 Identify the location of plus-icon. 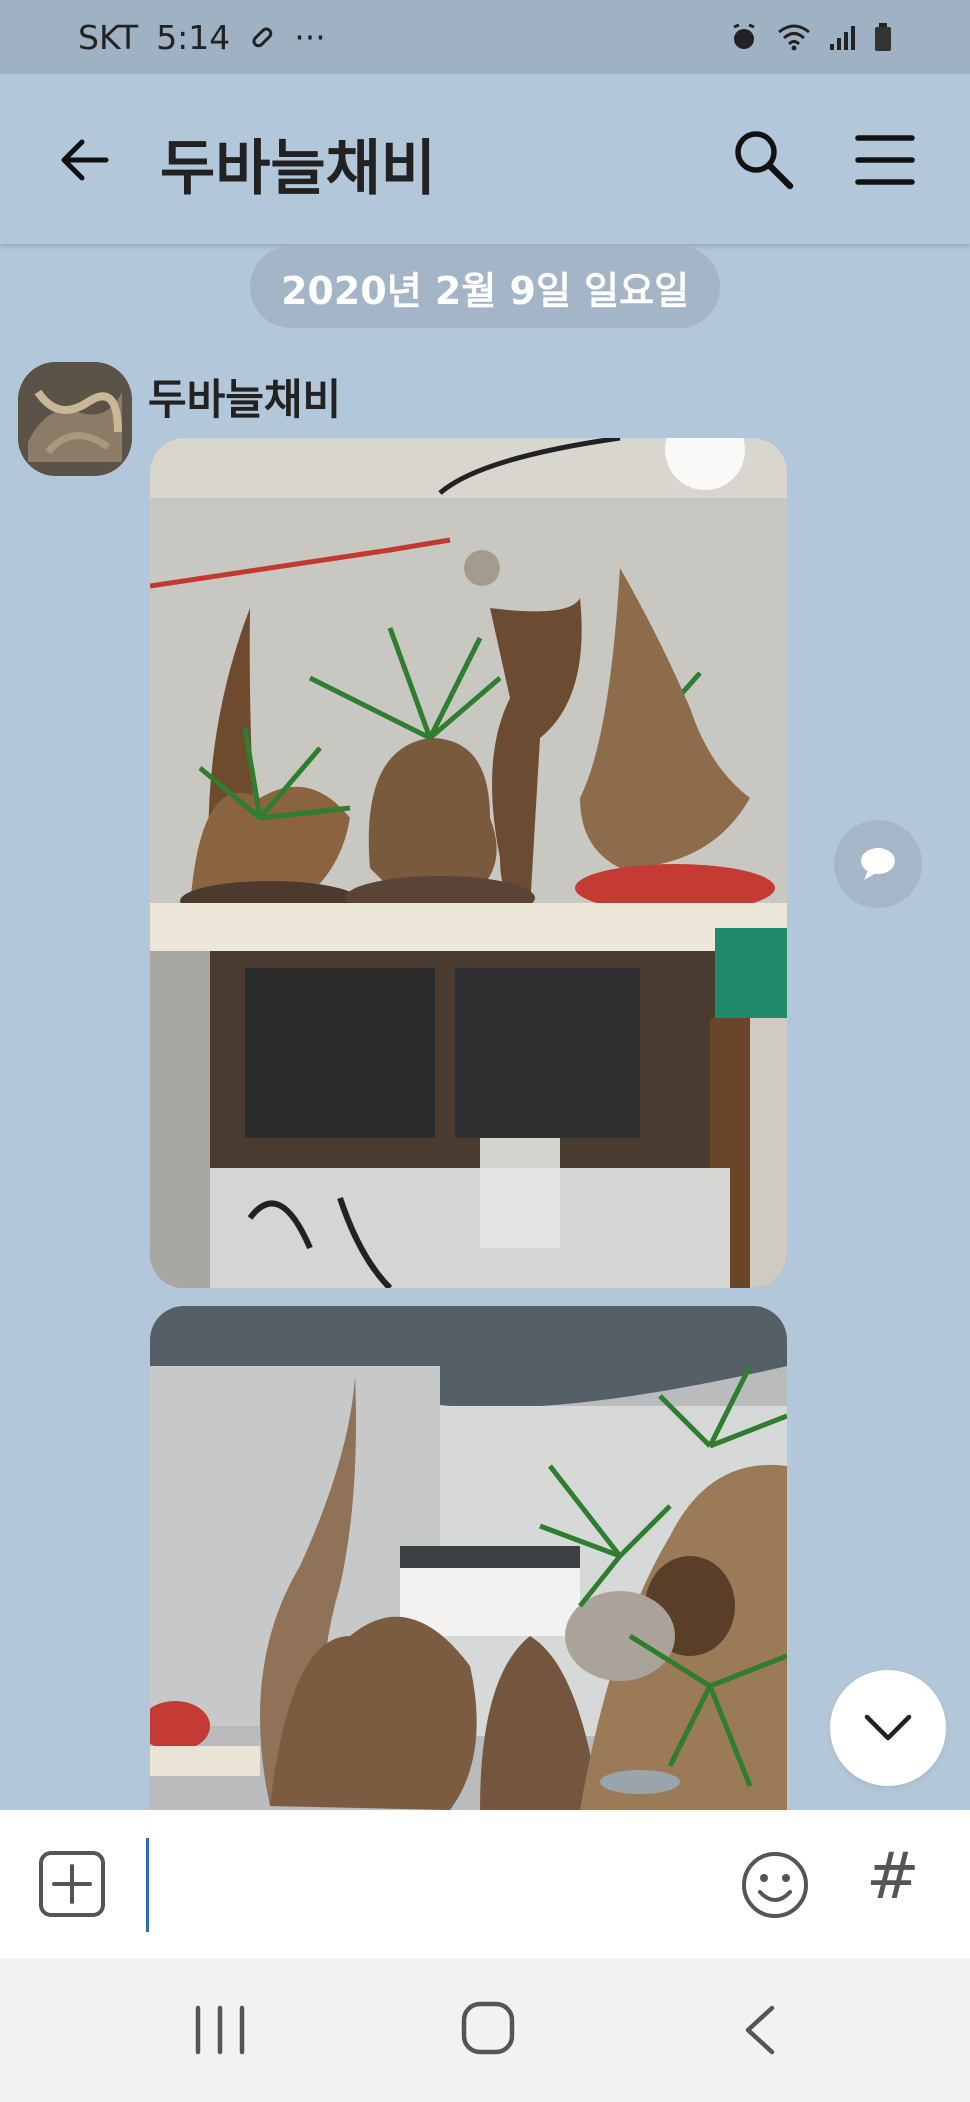
(72, 1884).